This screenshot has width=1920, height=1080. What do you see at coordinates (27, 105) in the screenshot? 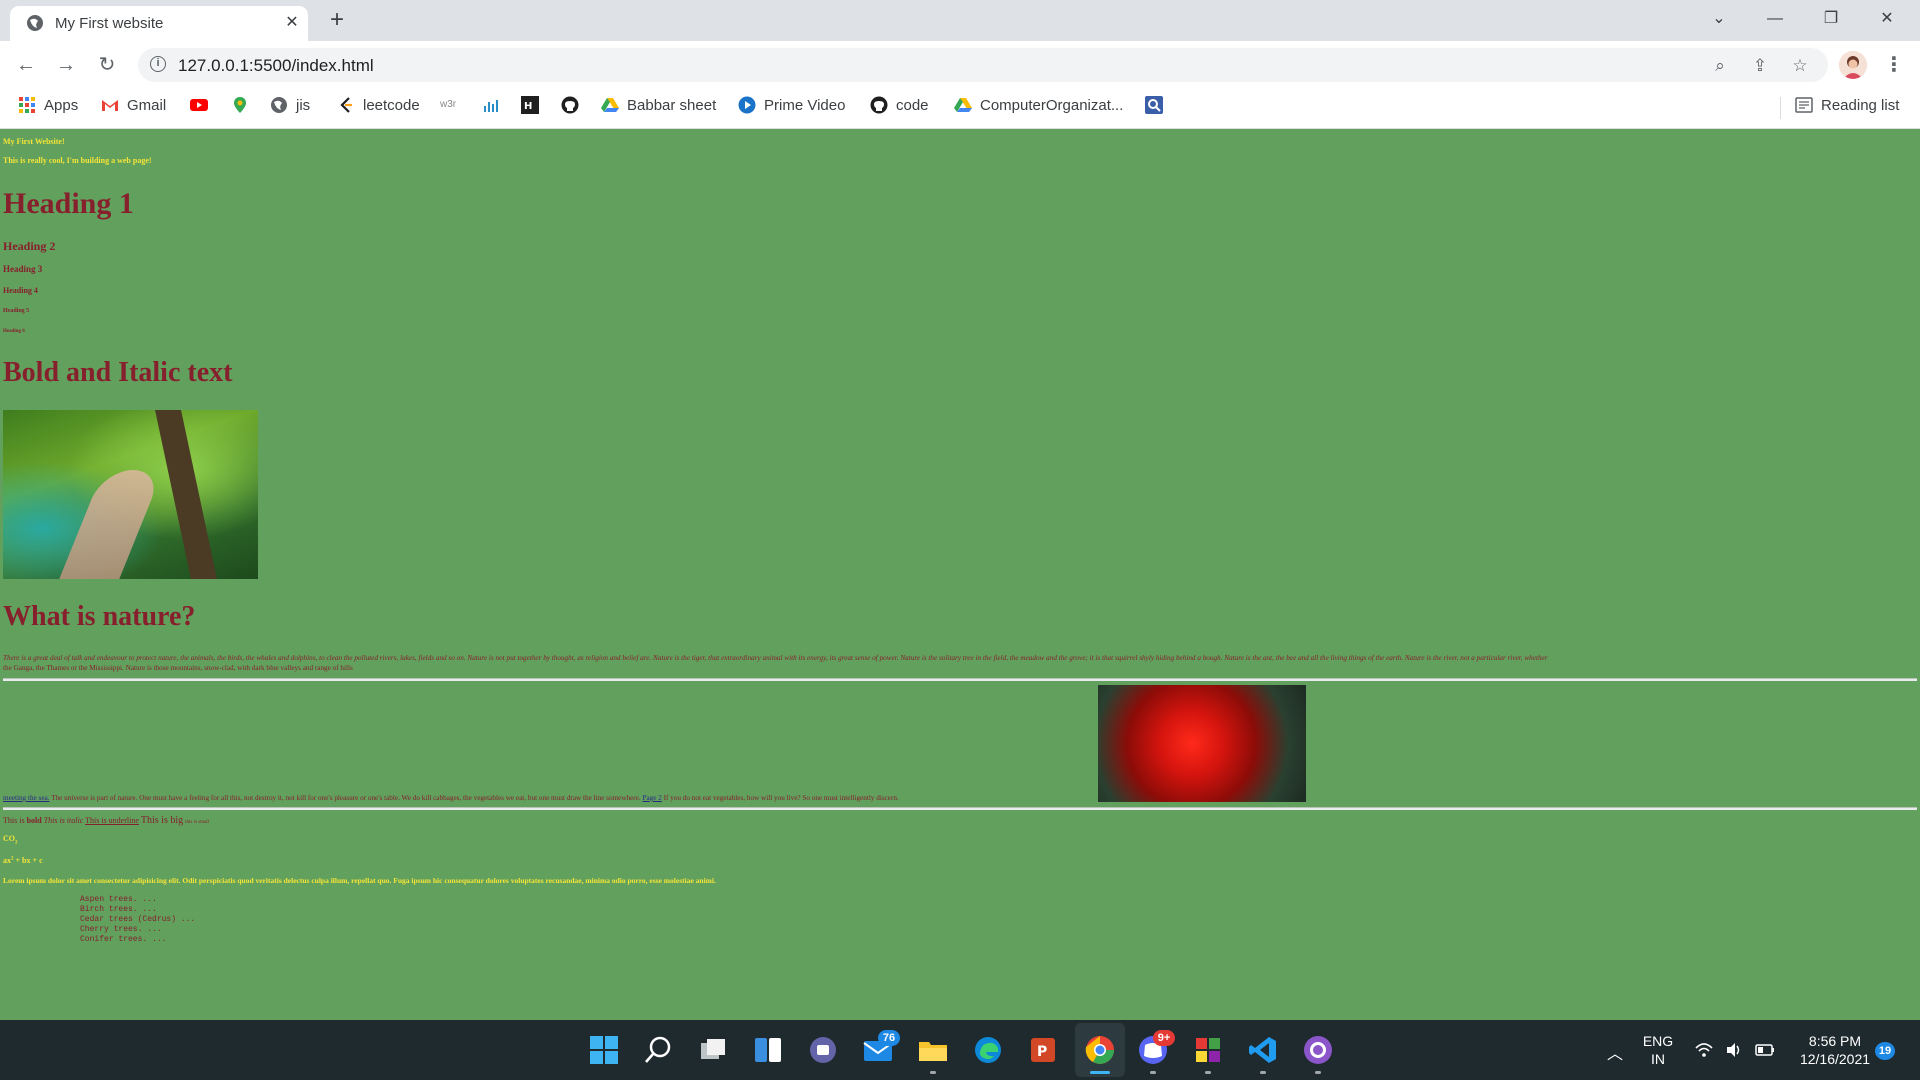
I see `apps-grid-icon` at bounding box center [27, 105].